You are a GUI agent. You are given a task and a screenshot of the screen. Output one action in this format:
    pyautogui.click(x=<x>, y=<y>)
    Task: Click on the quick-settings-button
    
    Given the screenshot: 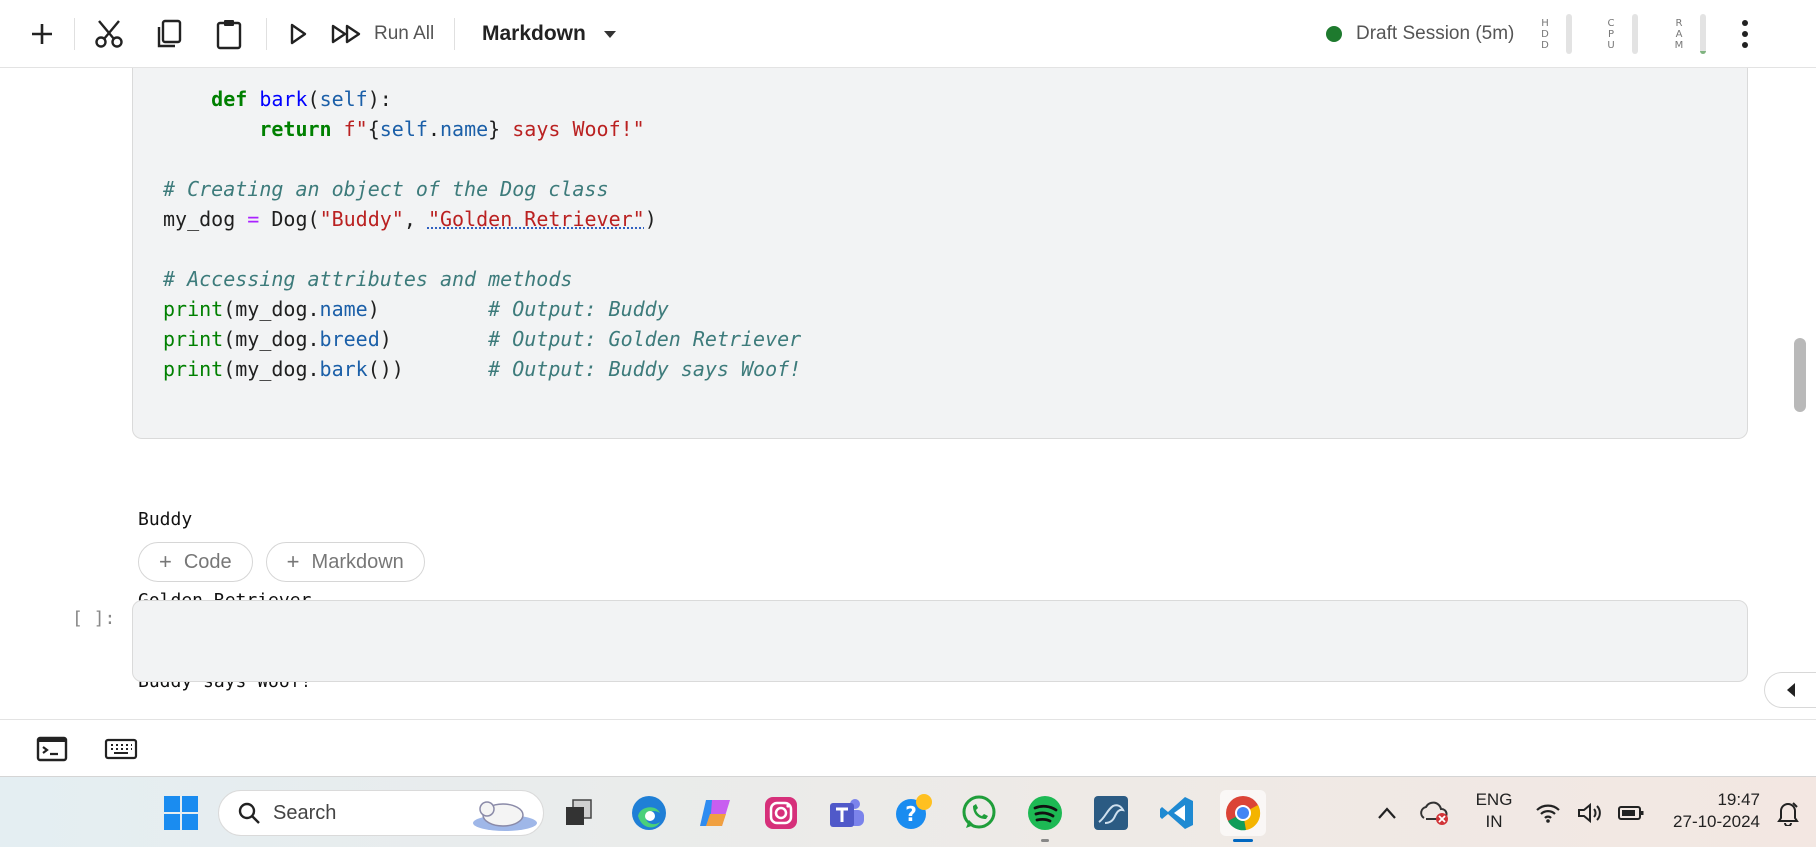 What is the action you would take?
    pyautogui.click(x=1590, y=813)
    